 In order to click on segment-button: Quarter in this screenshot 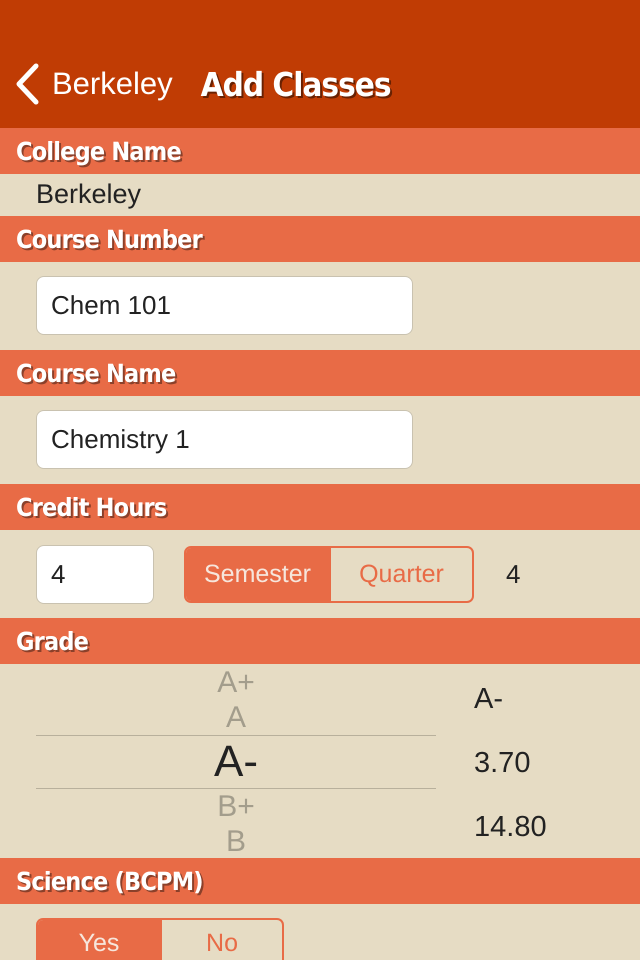, I will do `click(400, 574)`.